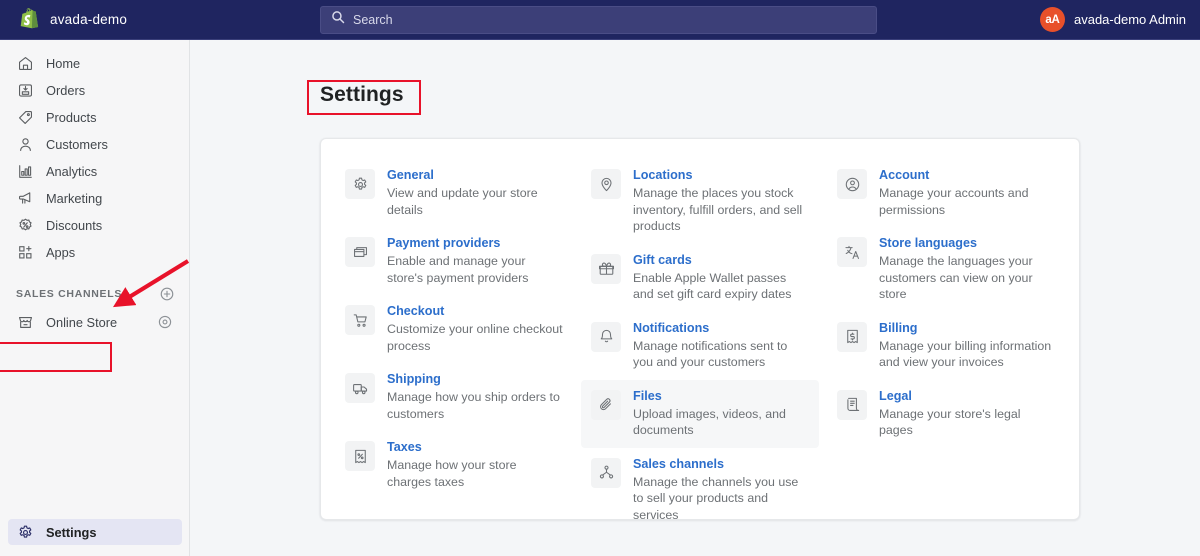 The image size is (1200, 556). What do you see at coordinates (71, 117) in the screenshot?
I see `sidebar-item-label: Products` at bounding box center [71, 117].